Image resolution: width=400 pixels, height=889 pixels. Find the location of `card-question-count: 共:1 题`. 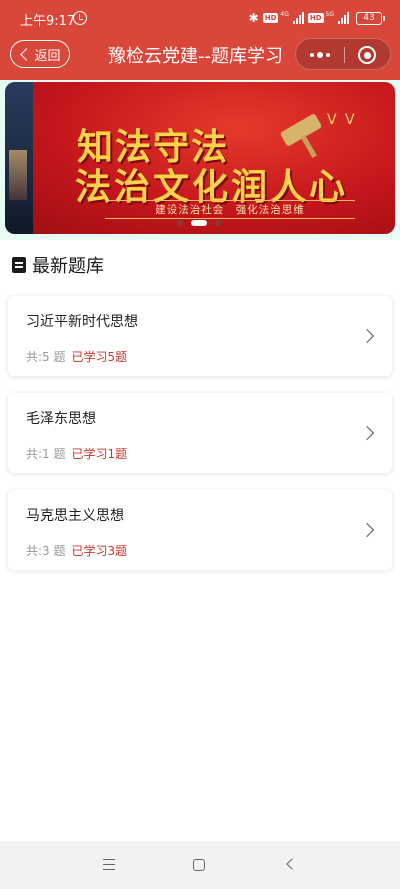

card-question-count: 共:1 题 is located at coordinates (46, 454).